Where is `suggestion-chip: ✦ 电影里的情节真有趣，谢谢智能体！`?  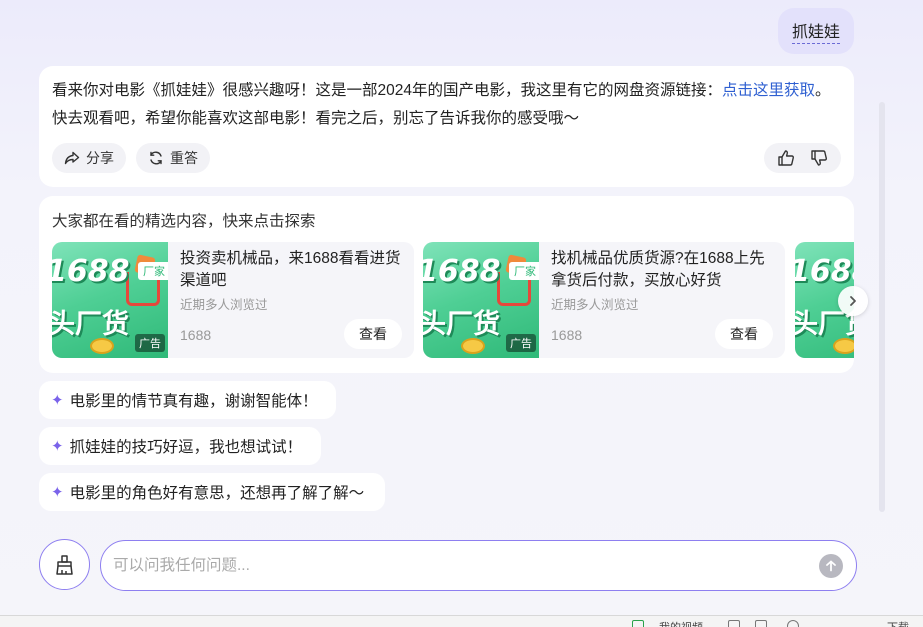
suggestion-chip: ✦ 电影里的情节真有趣，谢谢智能体！ is located at coordinates (187, 400).